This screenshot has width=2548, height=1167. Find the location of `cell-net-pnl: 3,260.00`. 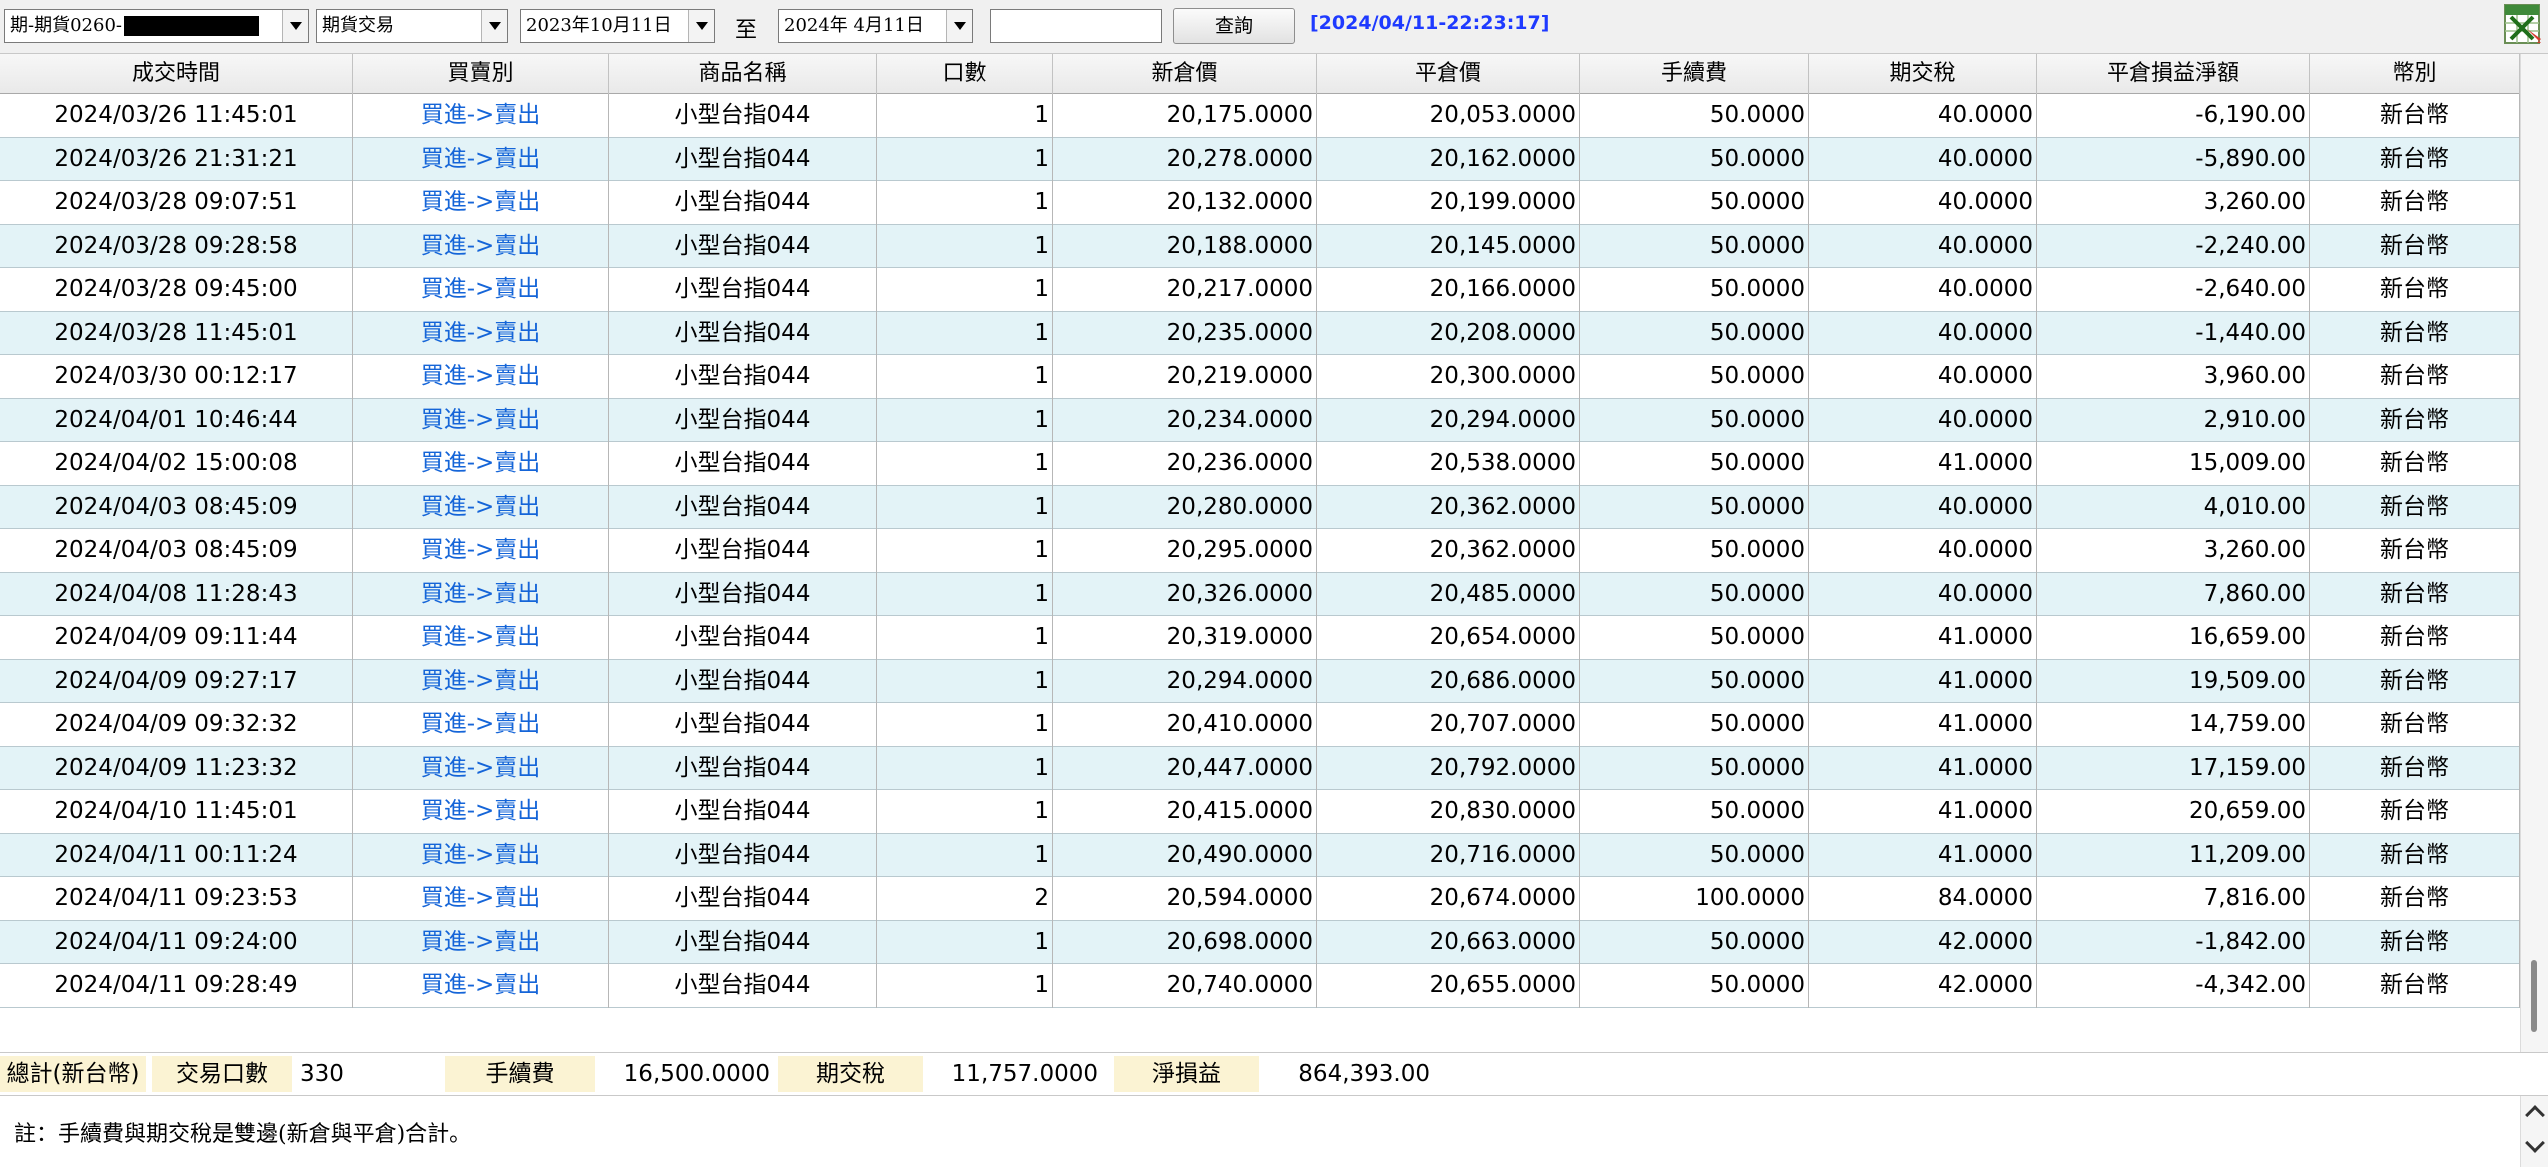

cell-net-pnl: 3,260.00 is located at coordinates (2173, 203).